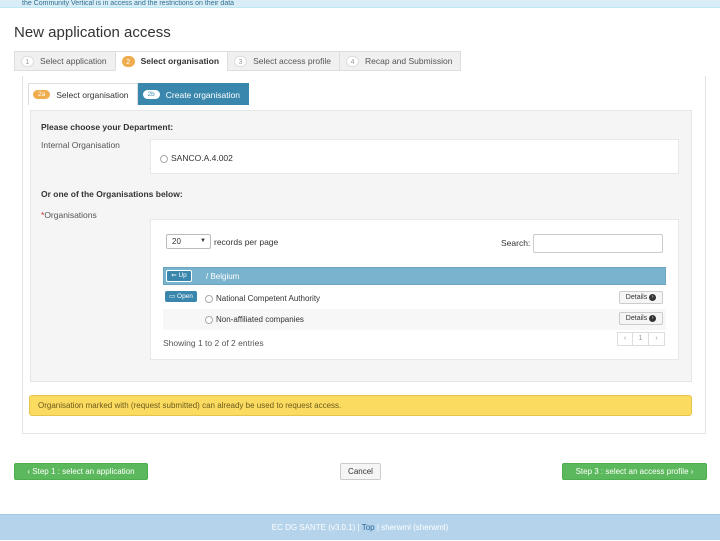 This screenshot has height=541, width=720. Describe the element at coordinates (180, 61) in the screenshot. I see `step-label: Select organisation` at that location.